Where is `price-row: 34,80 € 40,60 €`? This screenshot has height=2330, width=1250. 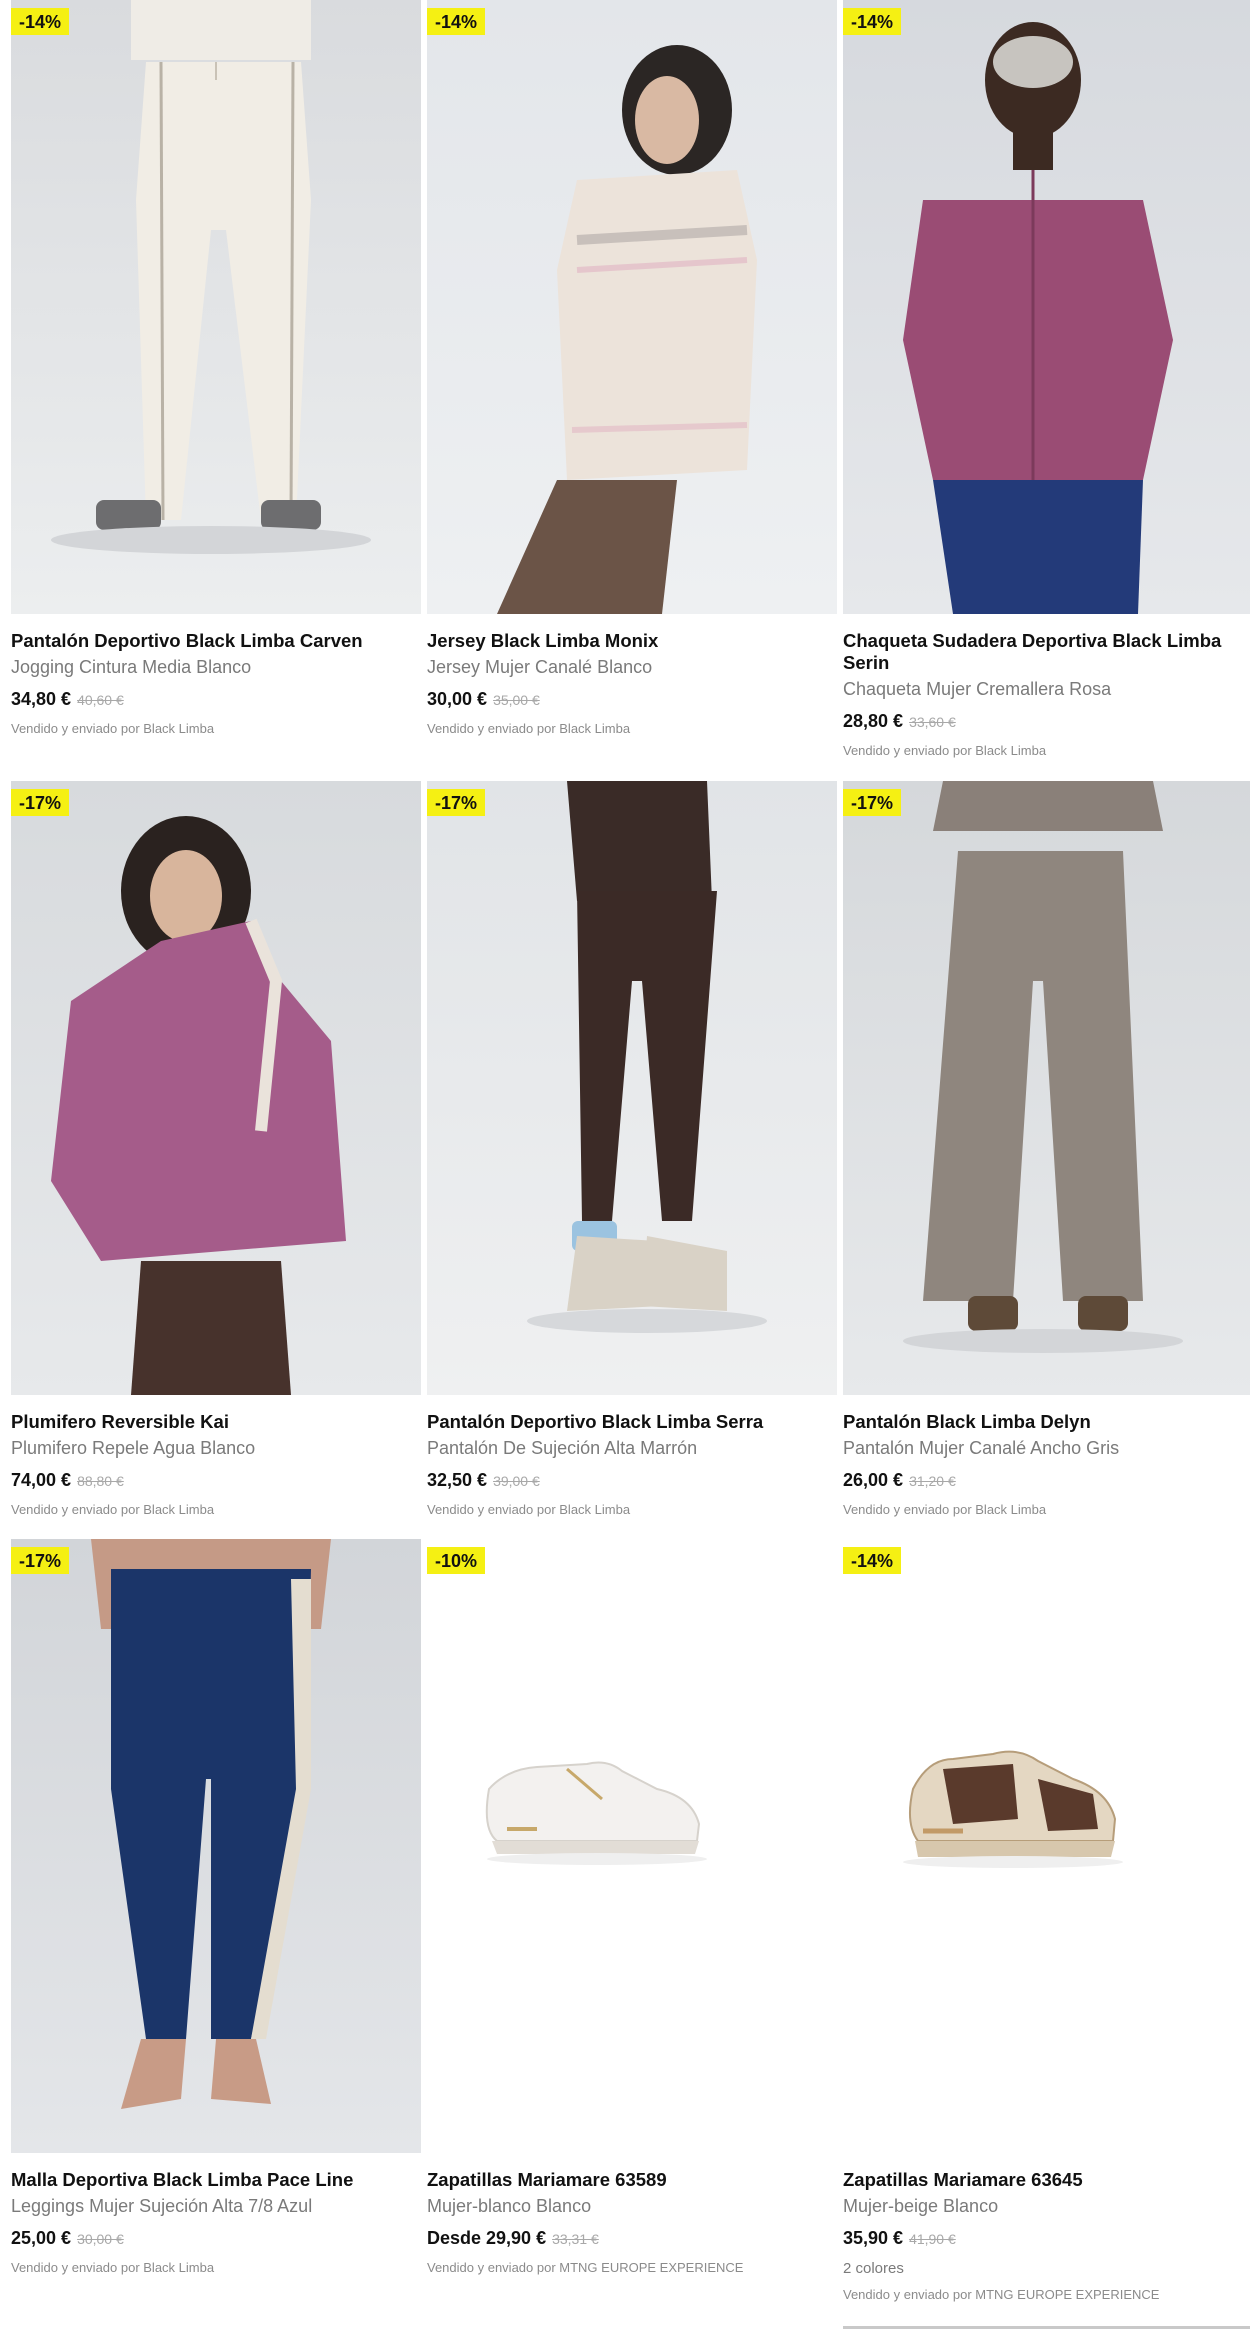 price-row: 34,80 € 40,60 € is located at coordinates (216, 699).